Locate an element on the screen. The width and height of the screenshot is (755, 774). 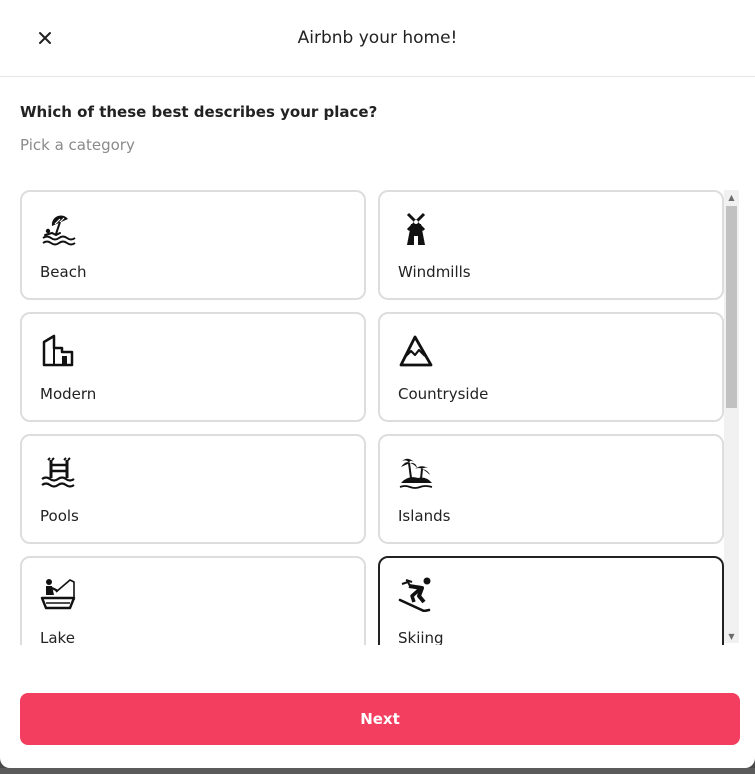
modern-building-icon is located at coordinates (58, 350).